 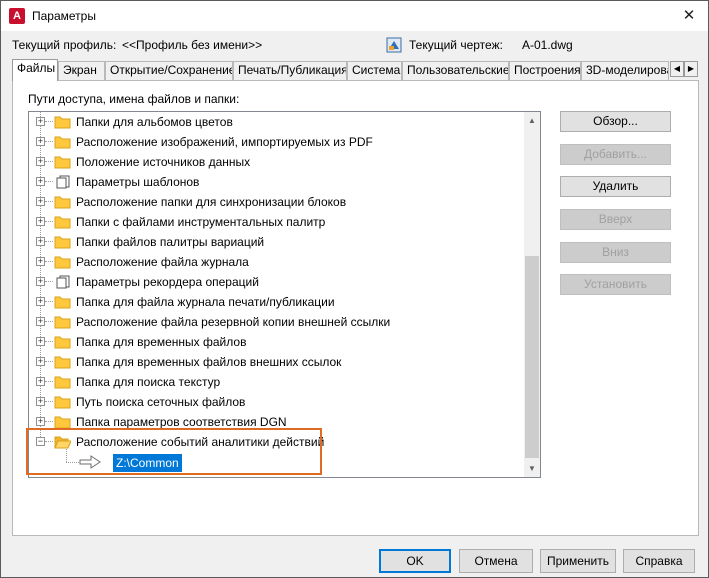 What do you see at coordinates (615, 284) in the screenshot?
I see `set-current-button: Установить` at bounding box center [615, 284].